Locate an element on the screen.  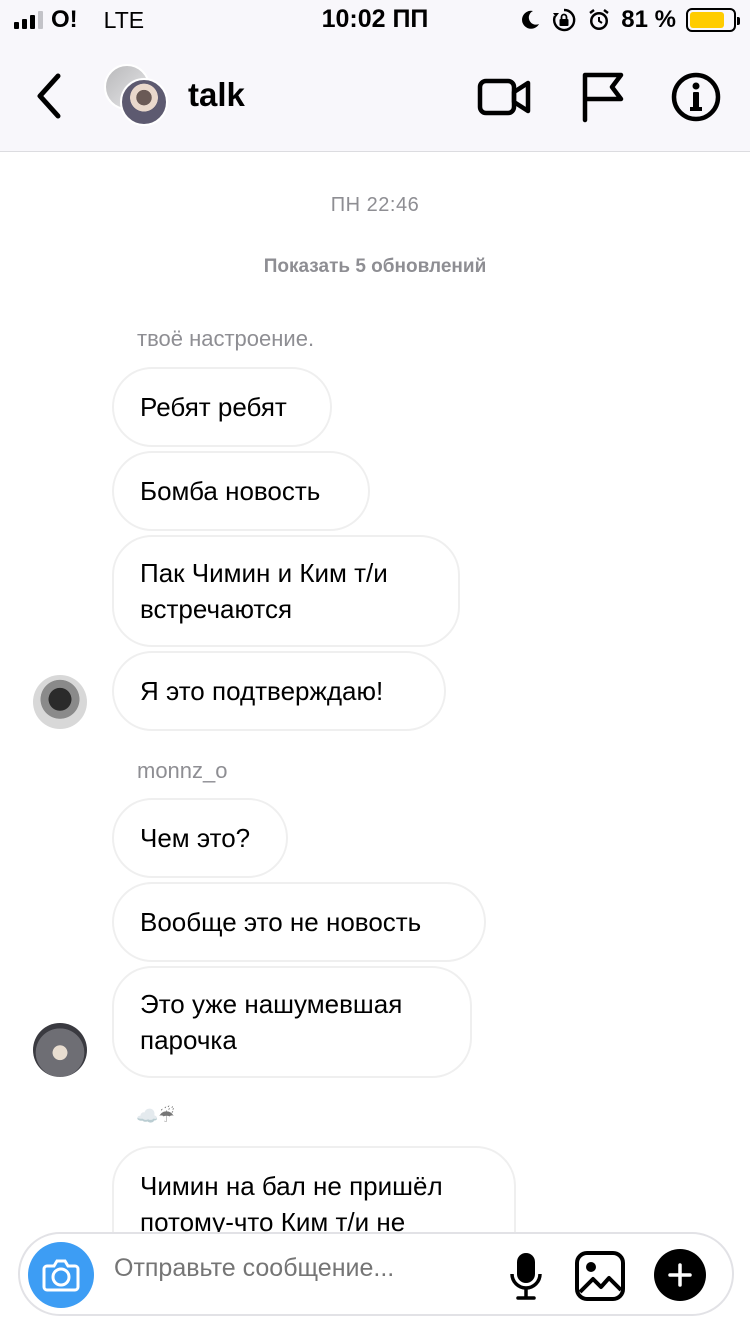
message-bubble: Бомба новость is located at coordinates (241, 491).